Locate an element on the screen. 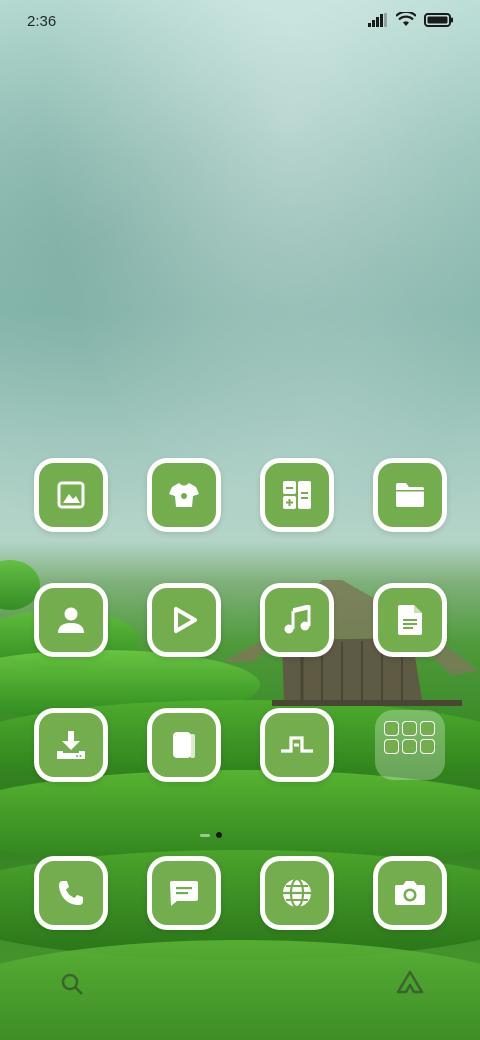 The image size is (480, 1040). dock-messages is located at coordinates (184, 893).